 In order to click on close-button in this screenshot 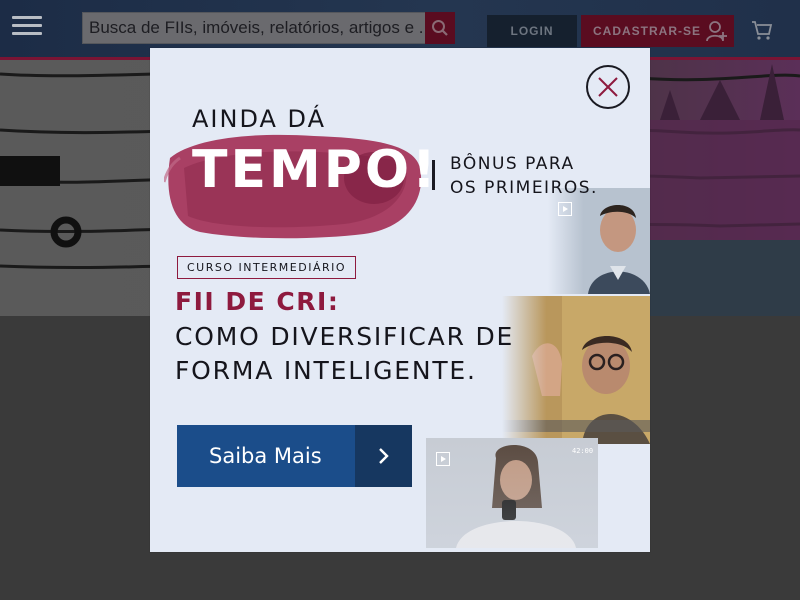, I will do `click(608, 87)`.